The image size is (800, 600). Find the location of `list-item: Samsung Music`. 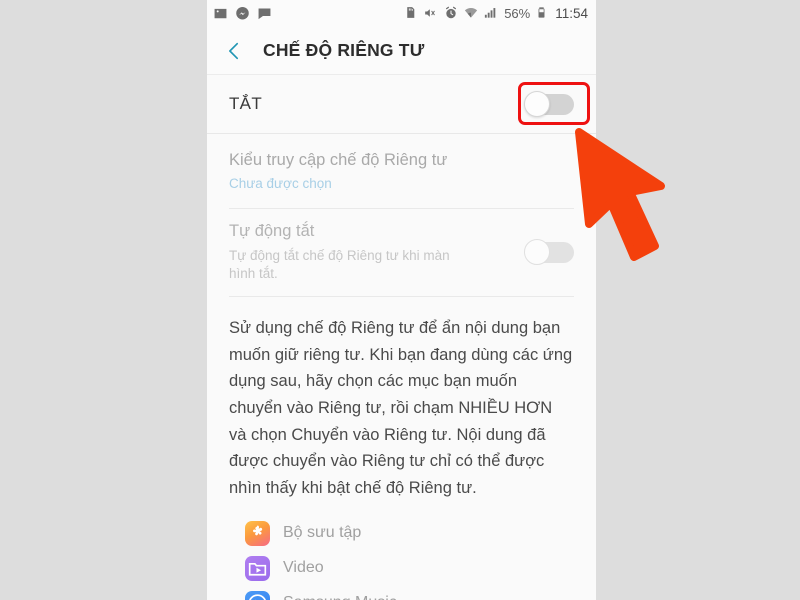

list-item: Samsung Music is located at coordinates (401, 593).